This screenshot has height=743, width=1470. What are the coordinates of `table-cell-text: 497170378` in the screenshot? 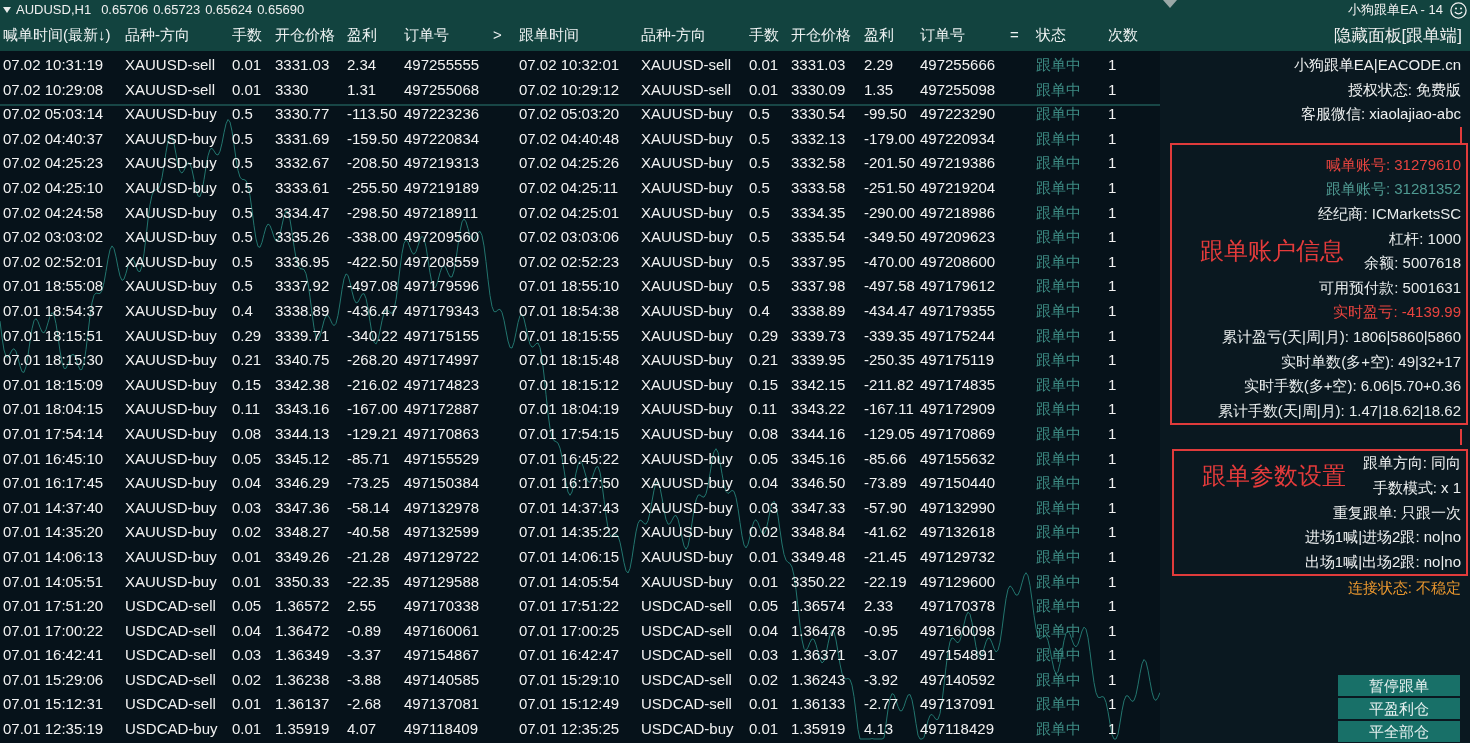 It's located at (958, 606).